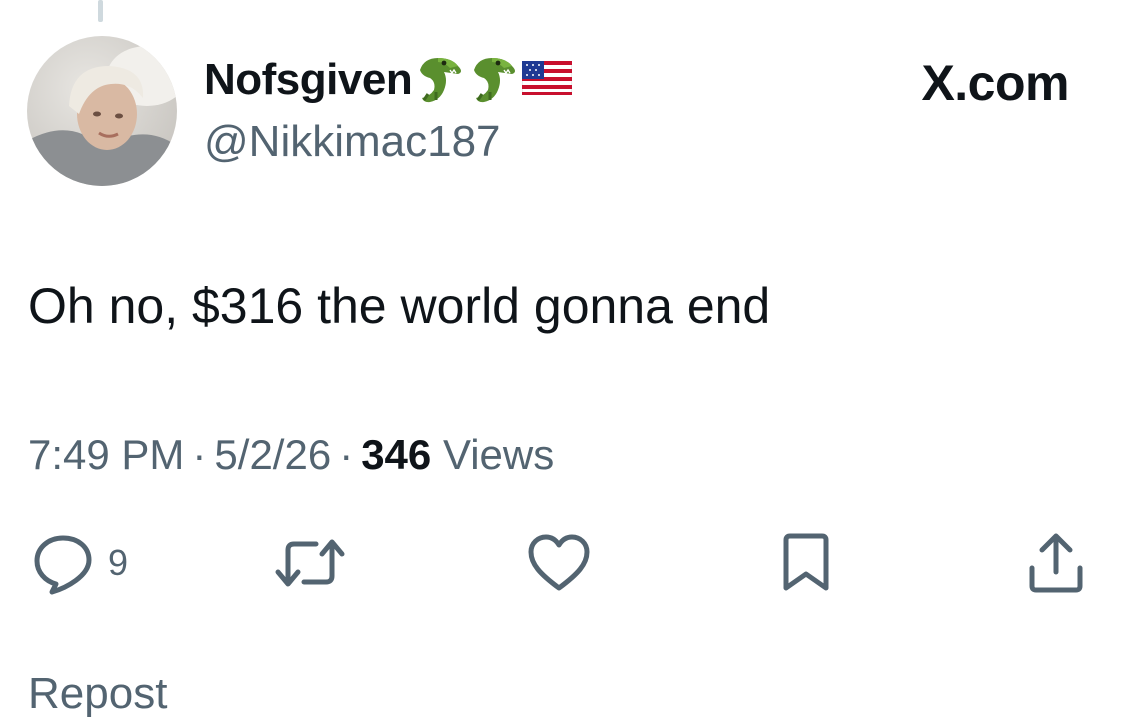  What do you see at coordinates (498, 454) in the screenshot?
I see `views-label: Views` at bounding box center [498, 454].